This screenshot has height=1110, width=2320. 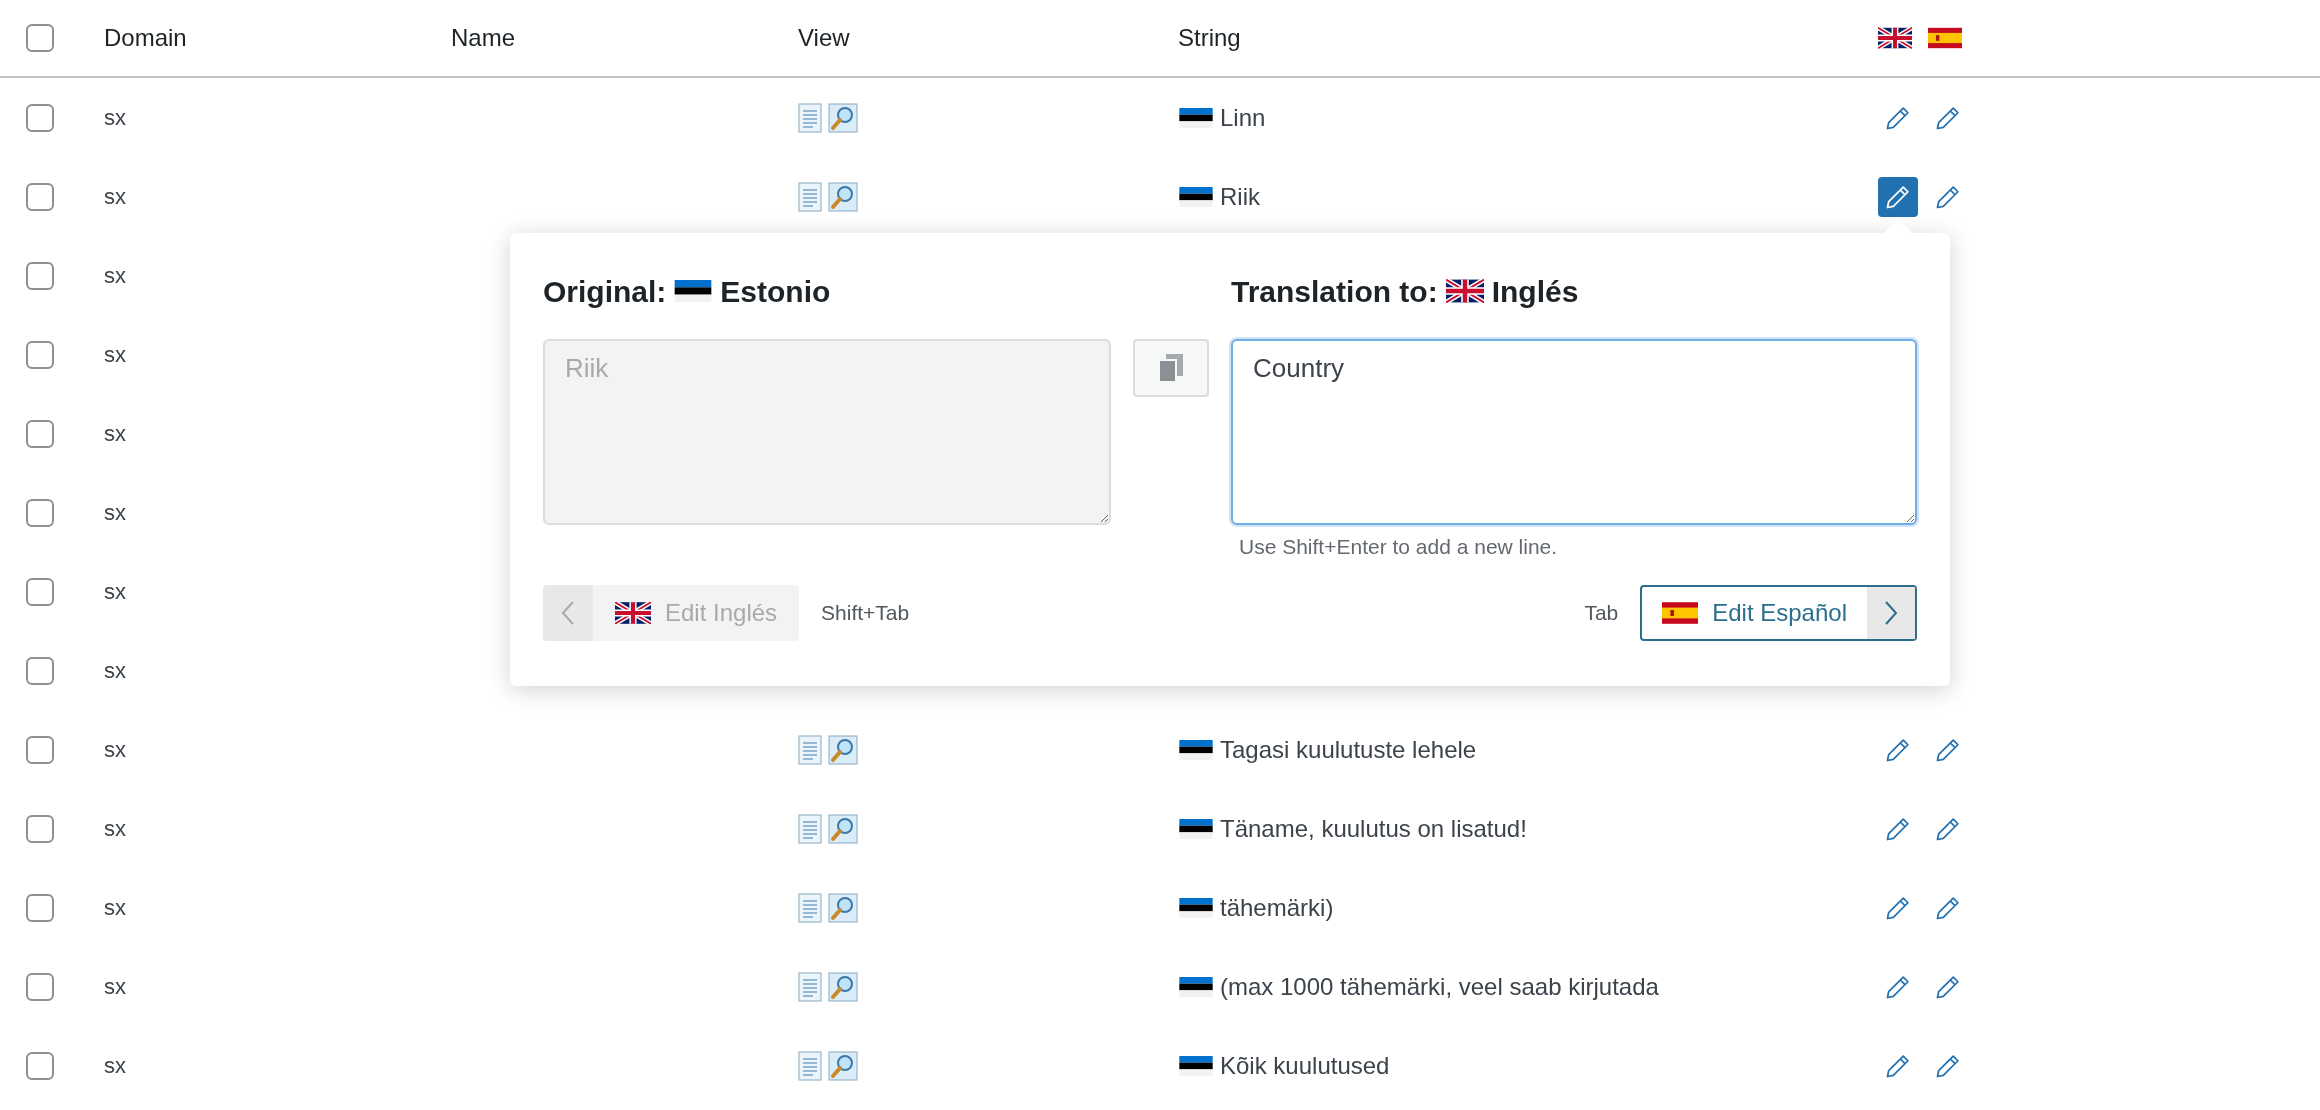 I want to click on translation-label: Translation to:, so click(x=1334, y=291).